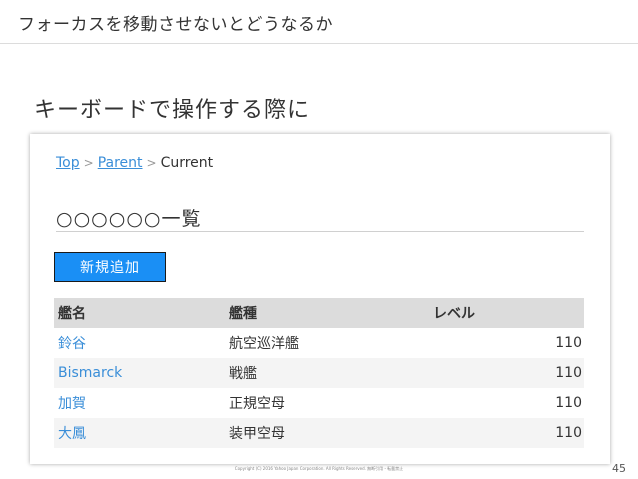 Image resolution: width=638 pixels, height=479 pixels. I want to click on ship-name-link: 鈴谷, so click(139, 343).